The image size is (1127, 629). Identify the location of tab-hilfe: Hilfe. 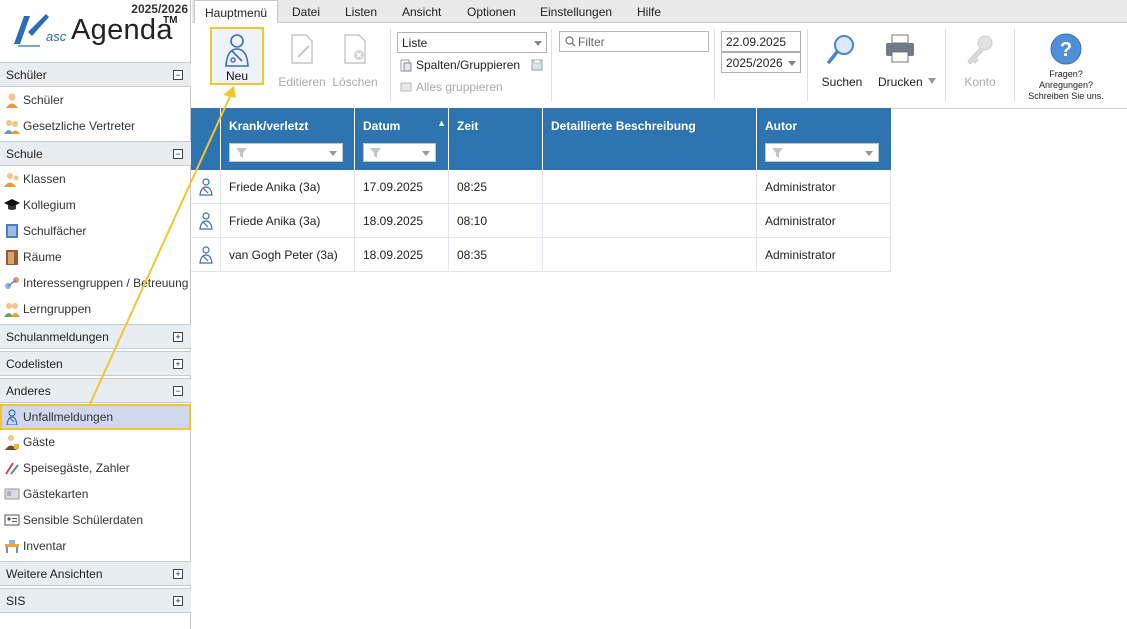
(649, 11).